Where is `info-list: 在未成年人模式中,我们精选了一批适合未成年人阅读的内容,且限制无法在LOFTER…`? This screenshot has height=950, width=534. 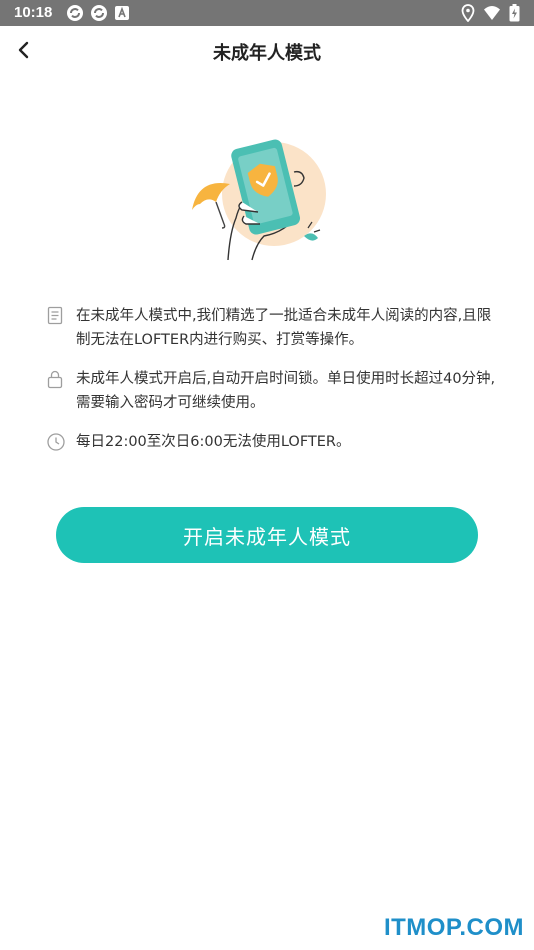 info-list: 在未成年人模式中,我们精选了一批适合未成年人阅读的内容,且限制无法在LOFTER… is located at coordinates (271, 379).